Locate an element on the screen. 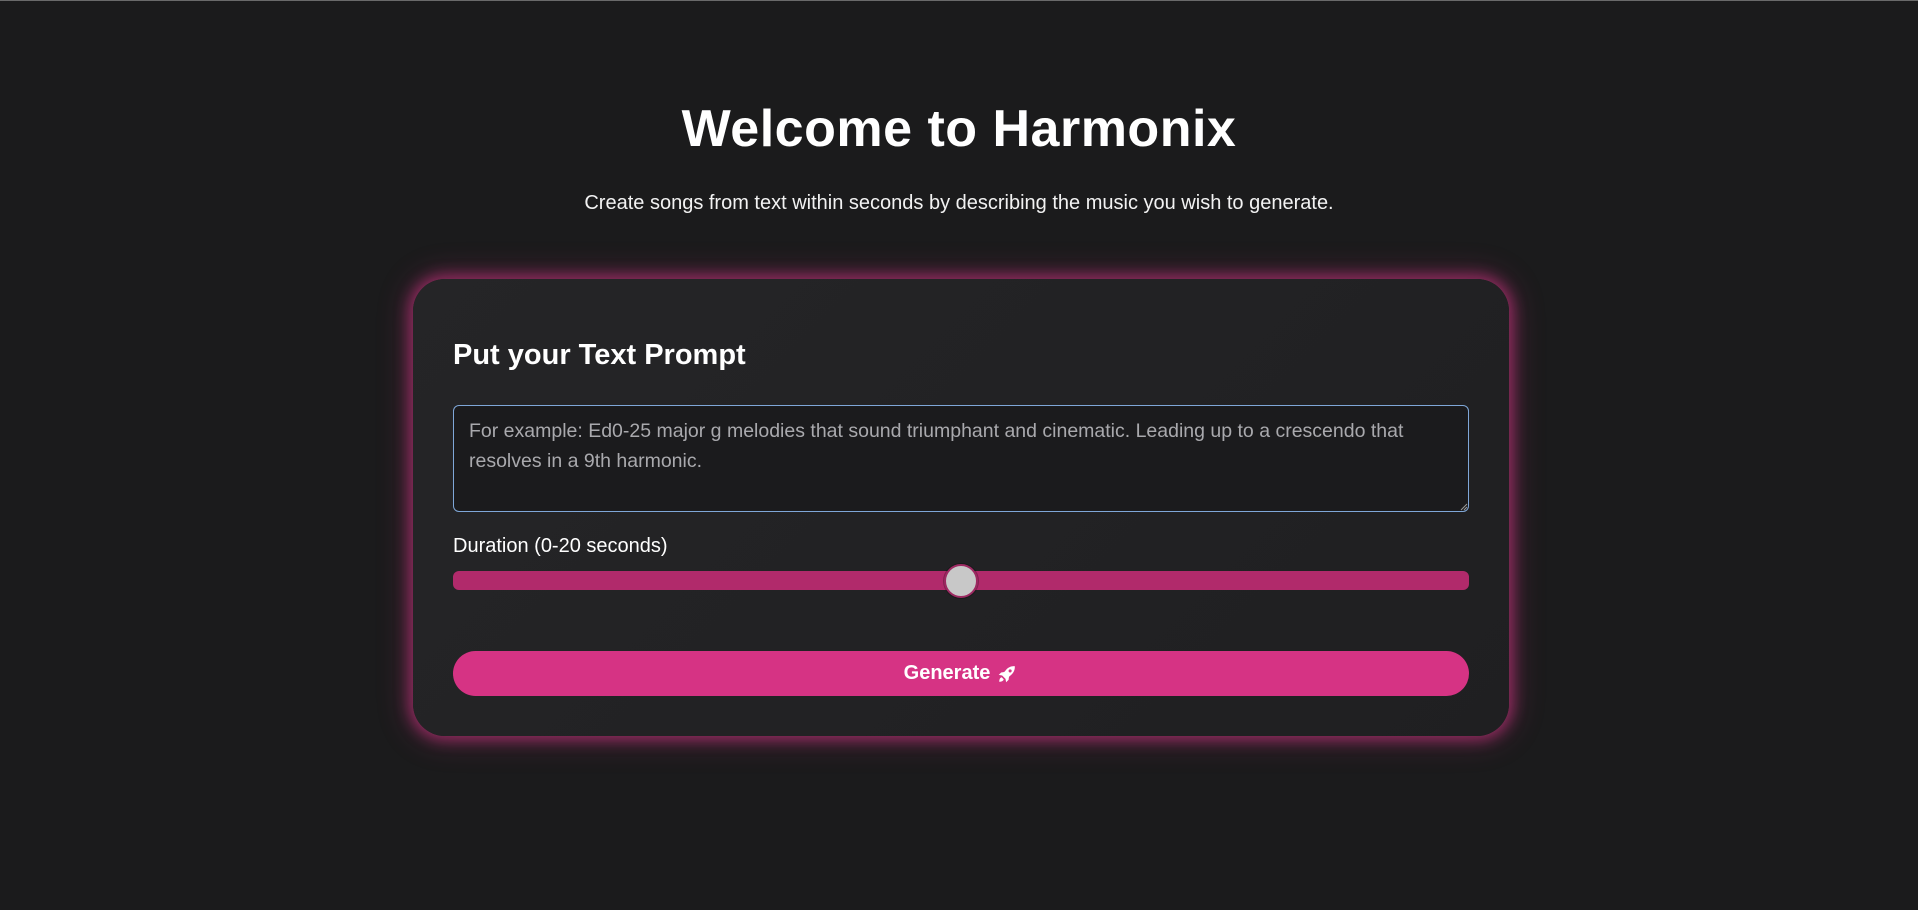  card-title: Put your Text Prompt is located at coordinates (599, 355).